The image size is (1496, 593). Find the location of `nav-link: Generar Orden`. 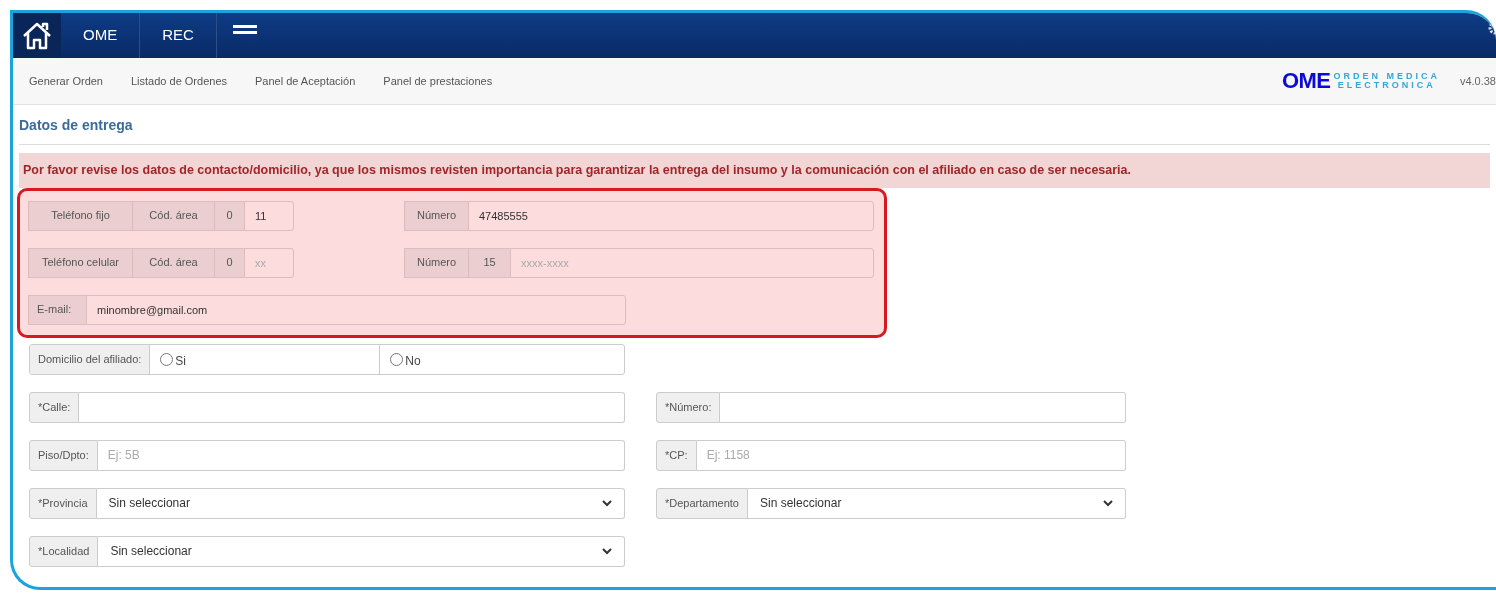

nav-link: Generar Orden is located at coordinates (66, 81).